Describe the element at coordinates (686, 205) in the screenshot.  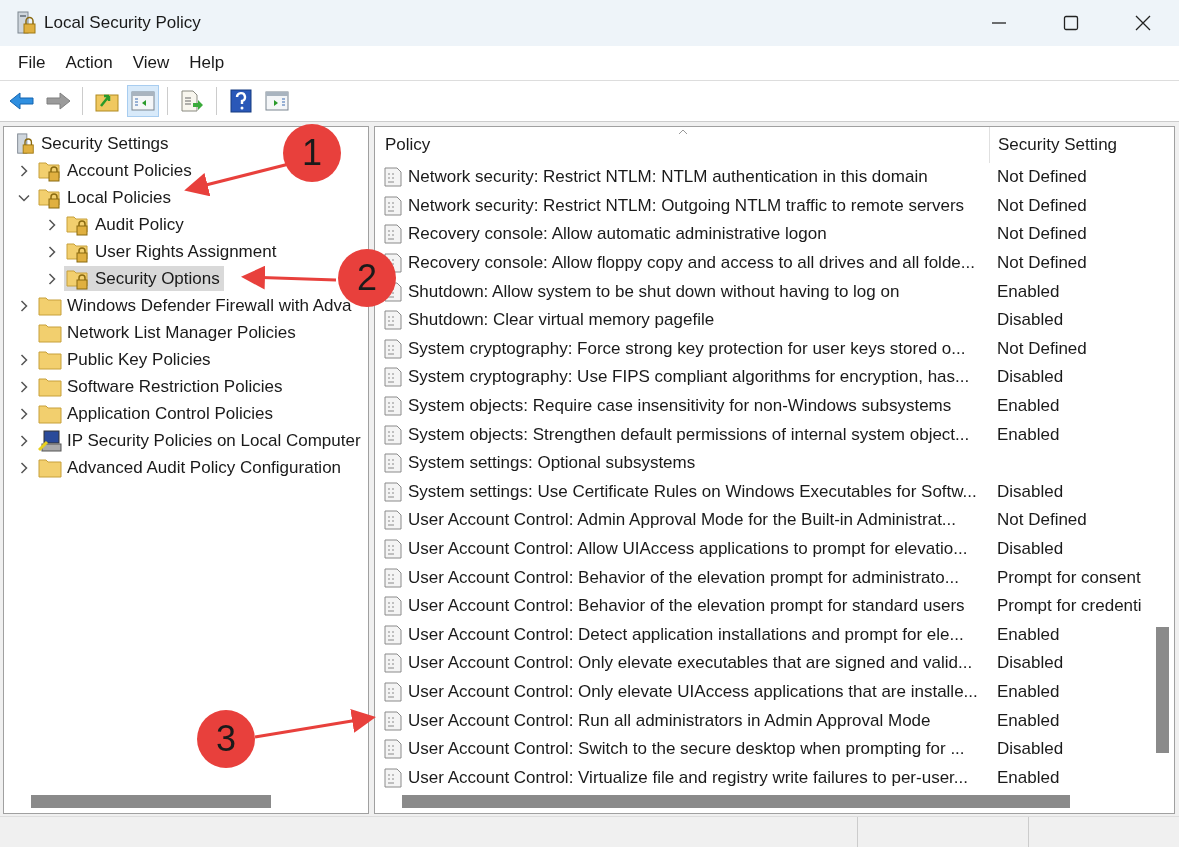
I see `policy-name: Network security: Restrict NTLM: Outgoing NTLM traffic to remote servers` at that location.